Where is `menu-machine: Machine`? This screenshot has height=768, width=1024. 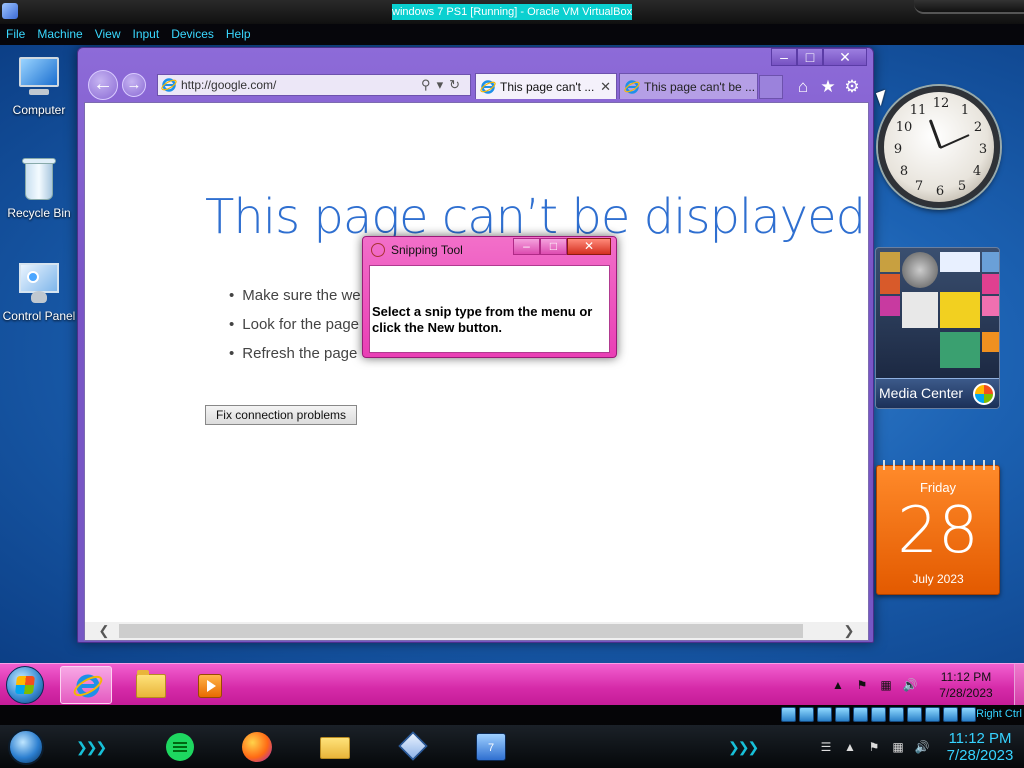
menu-machine: Machine is located at coordinates (59, 34).